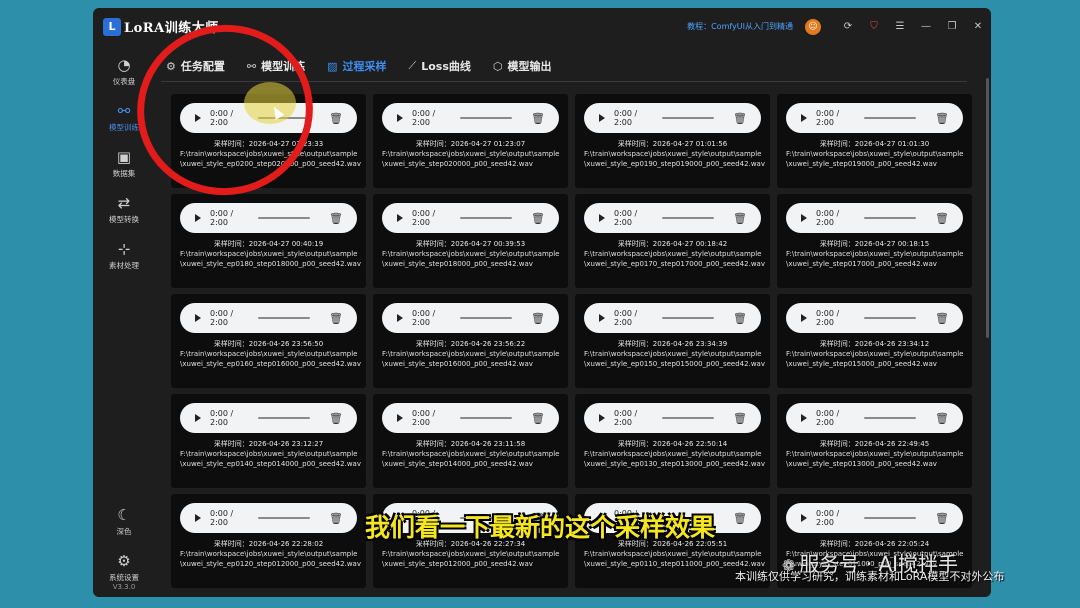 This screenshot has width=1080, height=608. I want to click on tutorial-link: 教程：ComfyUI从入门到精通, so click(740, 26).